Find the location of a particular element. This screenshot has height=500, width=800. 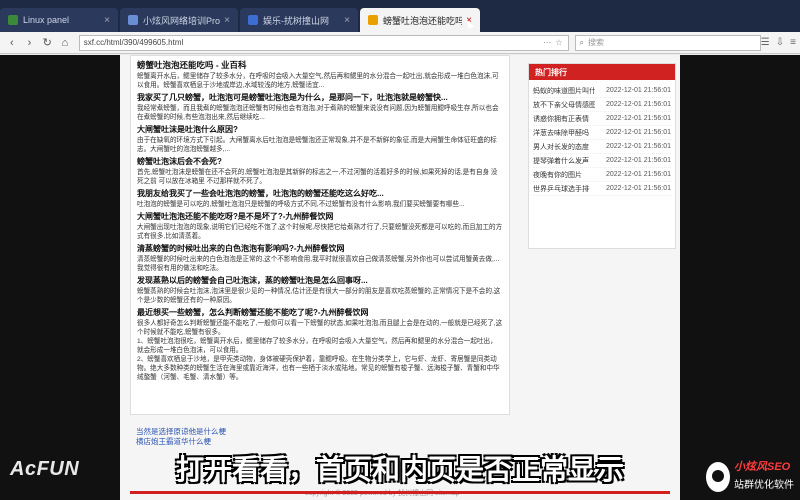

ranking-item-title: 蚂蚁的味道图片叫什么 is located at coordinates (564, 91).